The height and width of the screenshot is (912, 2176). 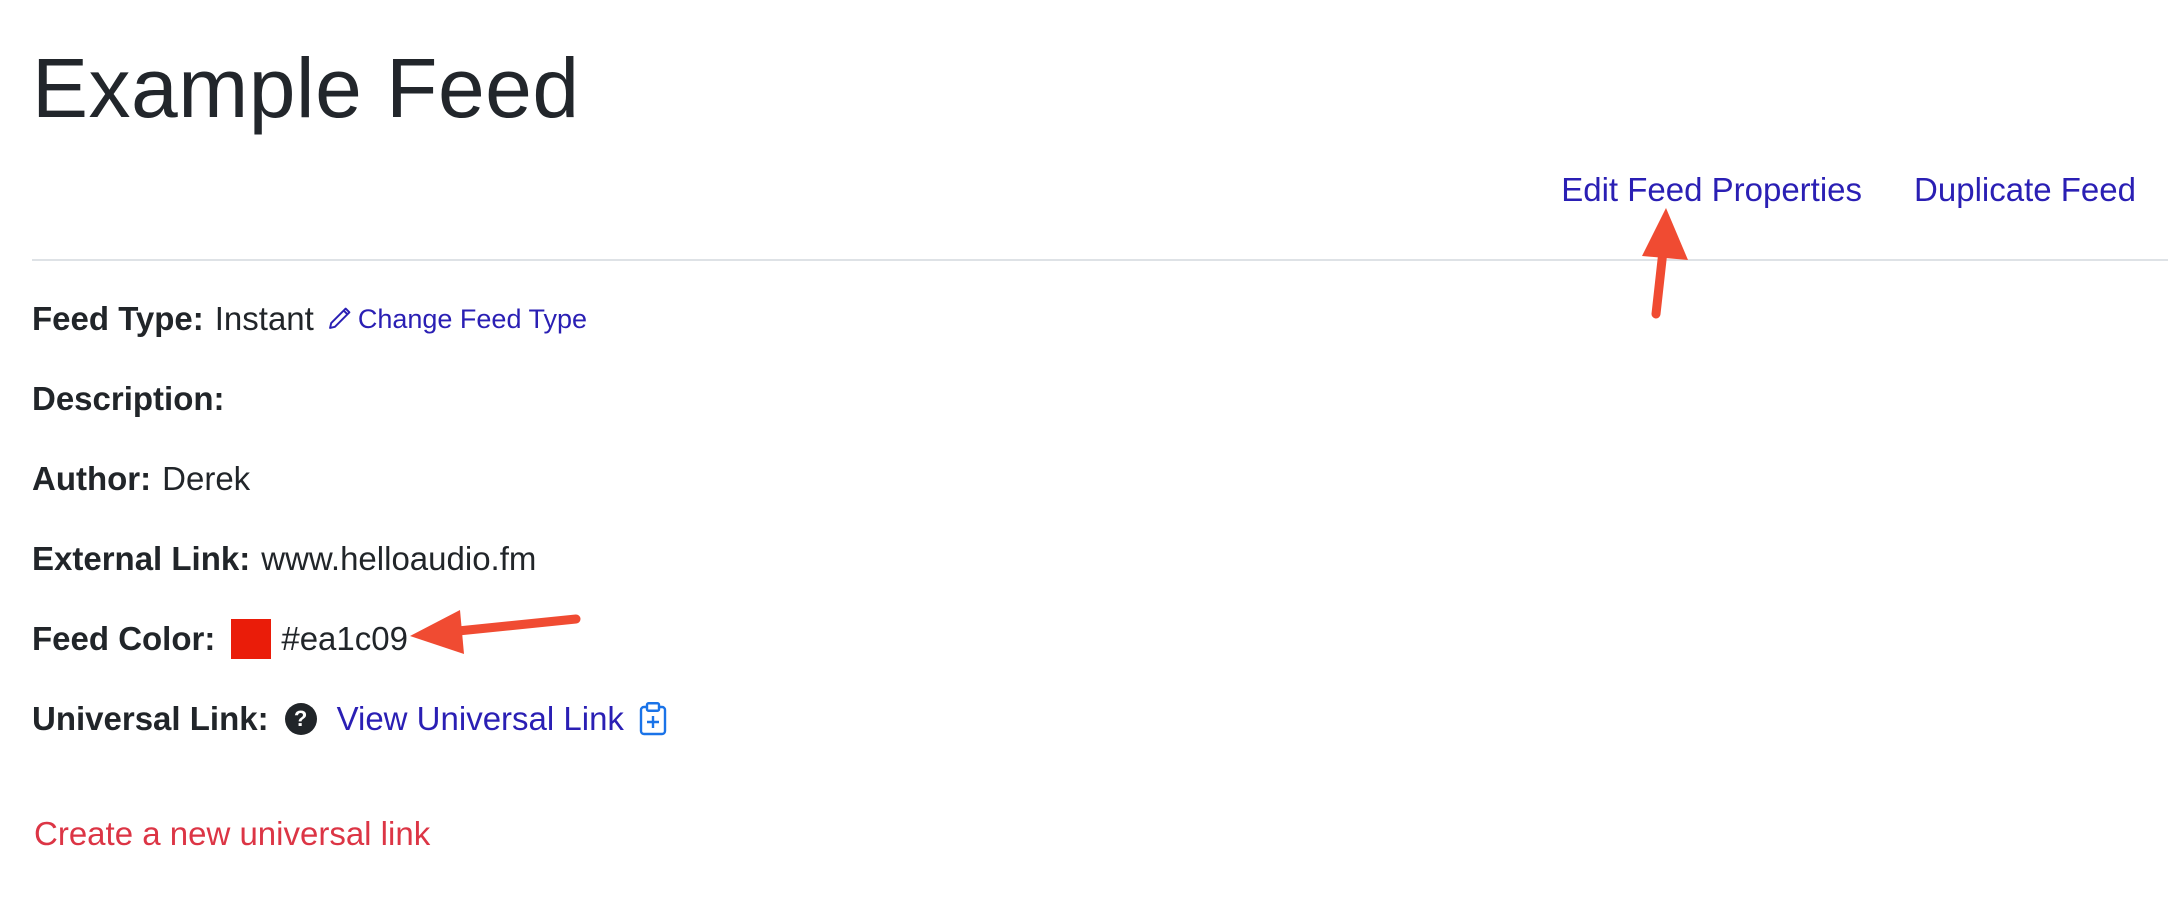 I want to click on external-link: www.helloaudio.fm, so click(x=398, y=559).